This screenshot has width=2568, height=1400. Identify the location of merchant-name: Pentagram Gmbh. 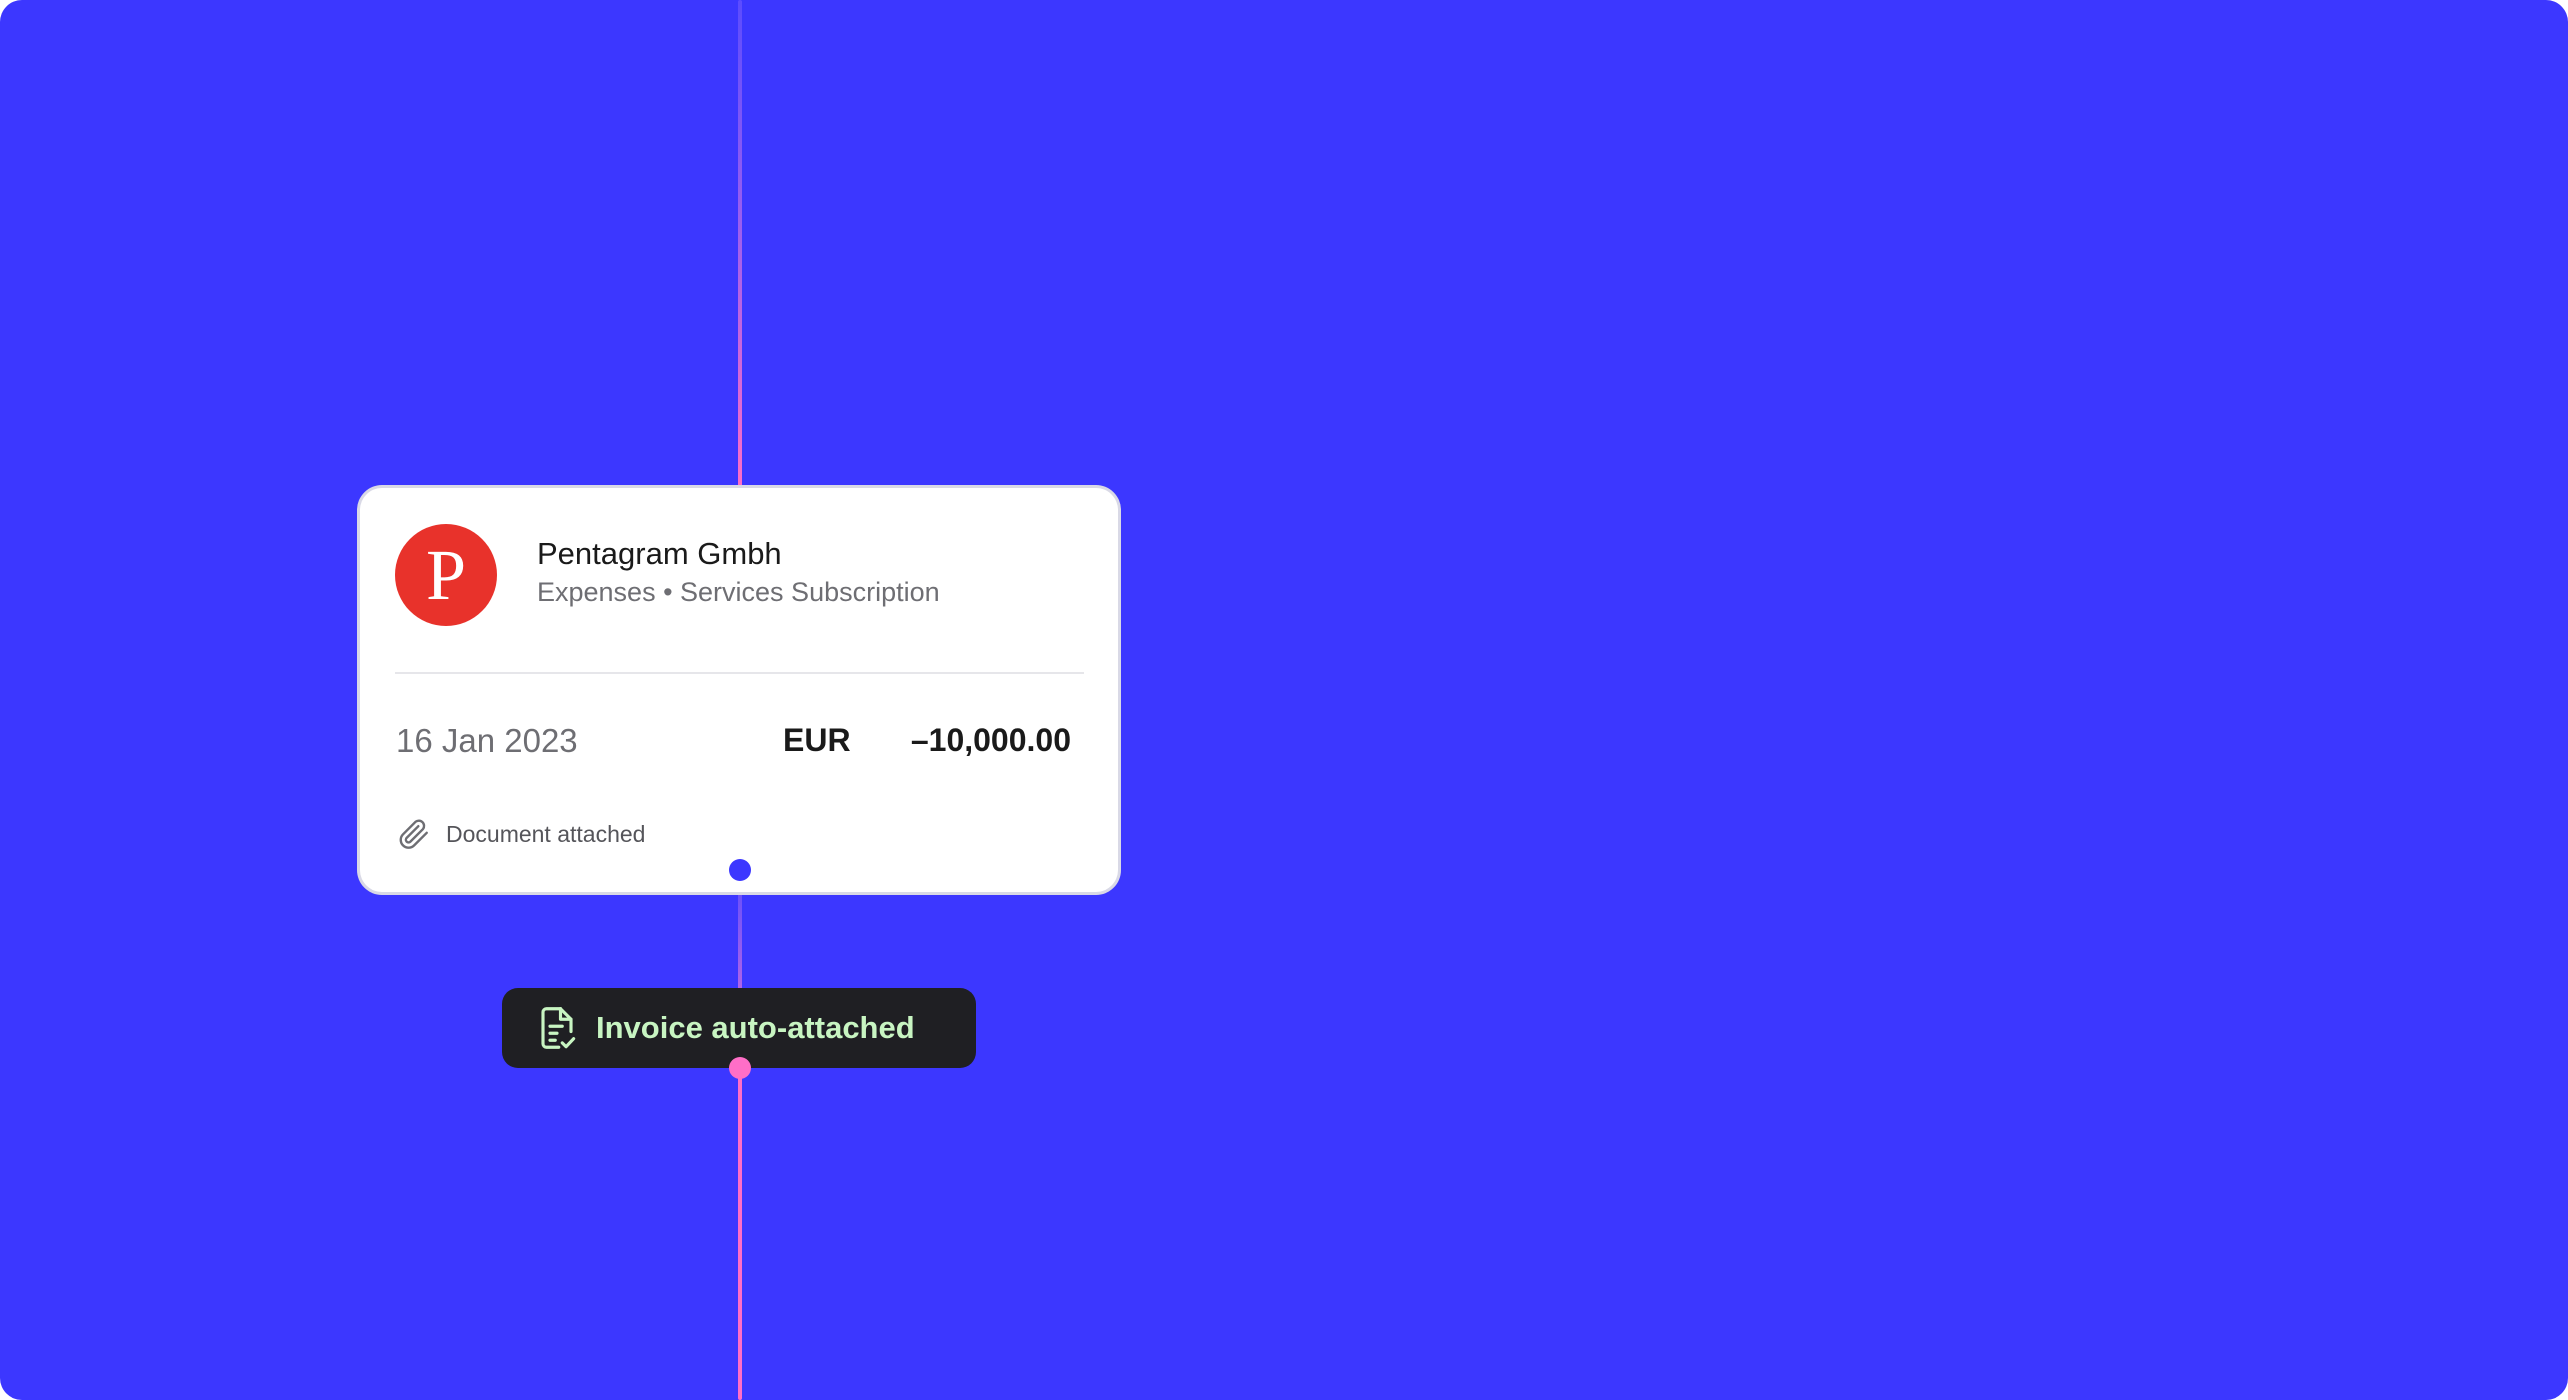
(659, 553).